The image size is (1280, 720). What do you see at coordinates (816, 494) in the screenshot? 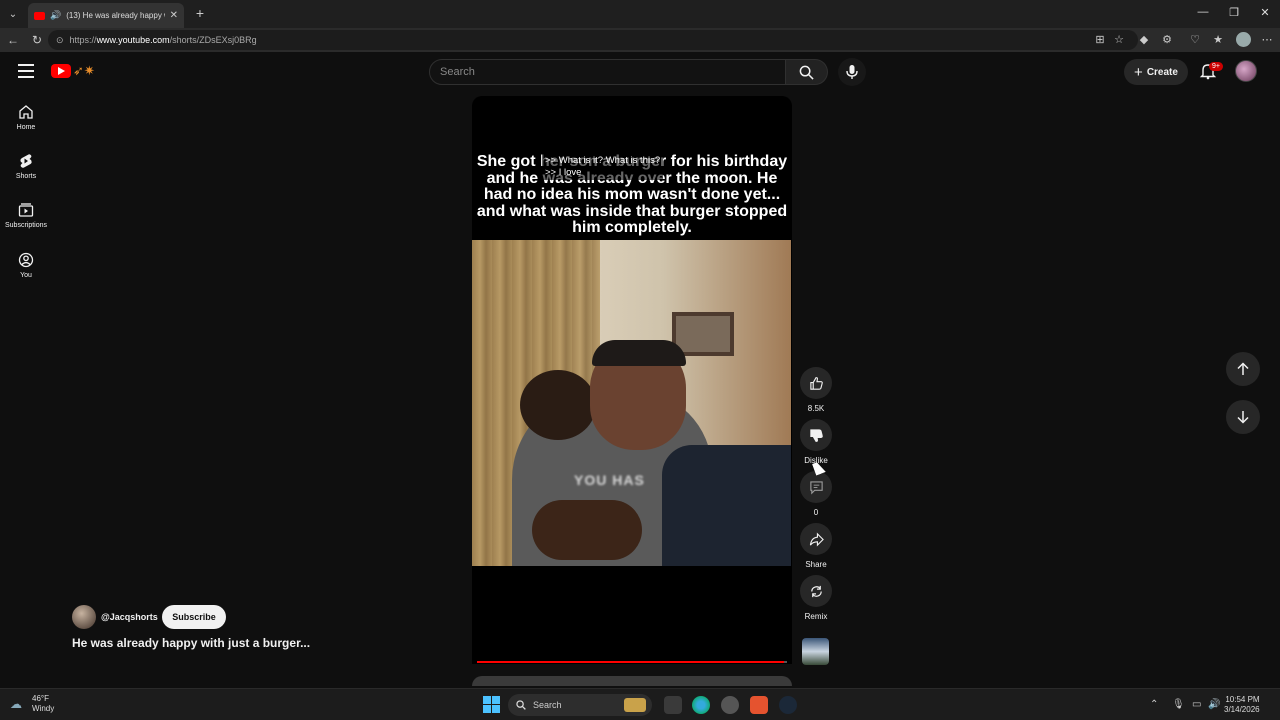
I see `comments-button: 0` at bounding box center [816, 494].